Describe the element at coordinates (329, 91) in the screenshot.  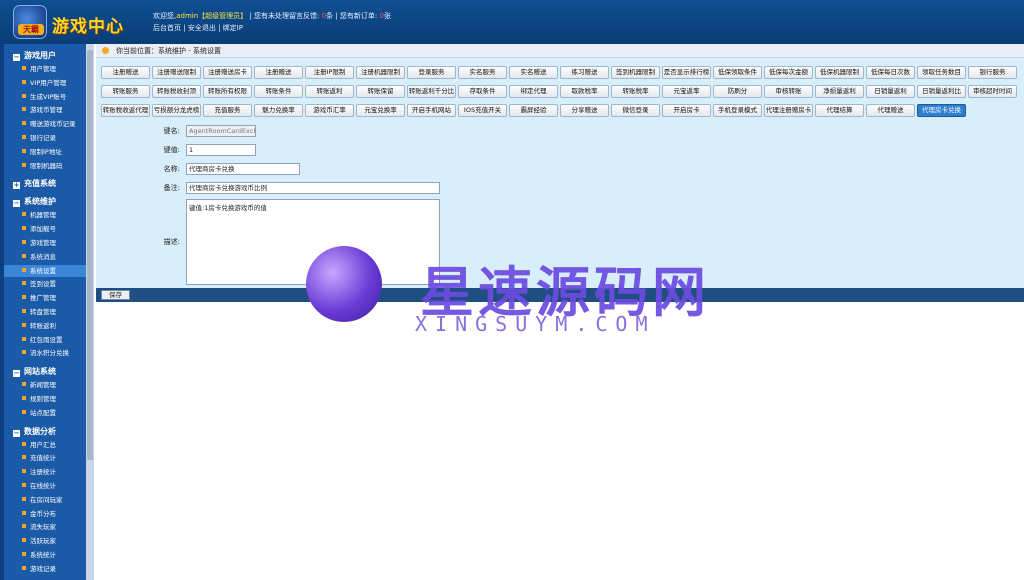
I see `settings-tab: 转账返利` at that location.